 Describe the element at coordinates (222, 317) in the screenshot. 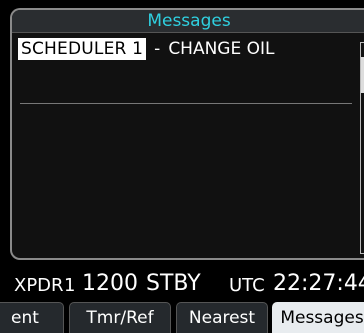

I see `tab-nearest: Nearest` at that location.